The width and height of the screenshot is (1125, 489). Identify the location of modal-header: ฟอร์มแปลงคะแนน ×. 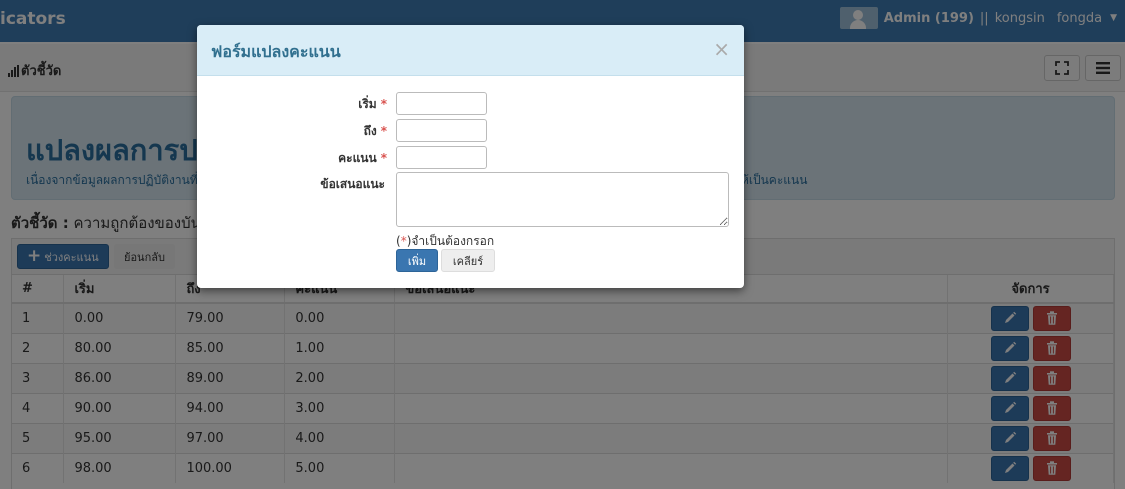
(470, 50).